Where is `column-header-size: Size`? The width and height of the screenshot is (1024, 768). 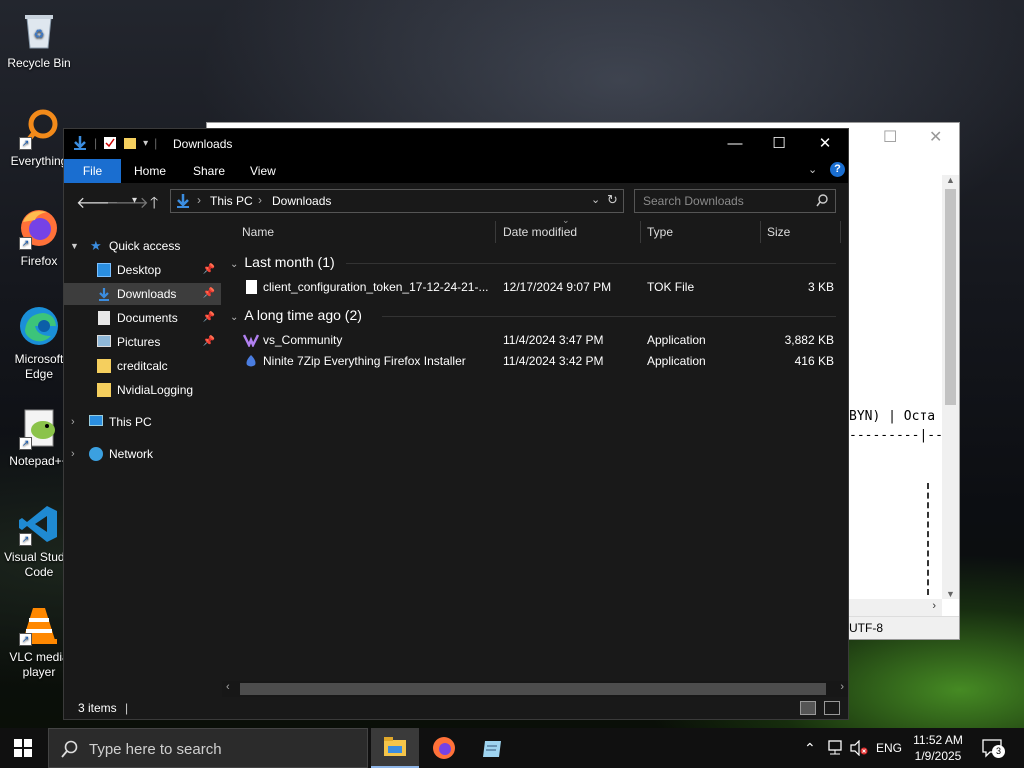 column-header-size: Size is located at coordinates (778, 232).